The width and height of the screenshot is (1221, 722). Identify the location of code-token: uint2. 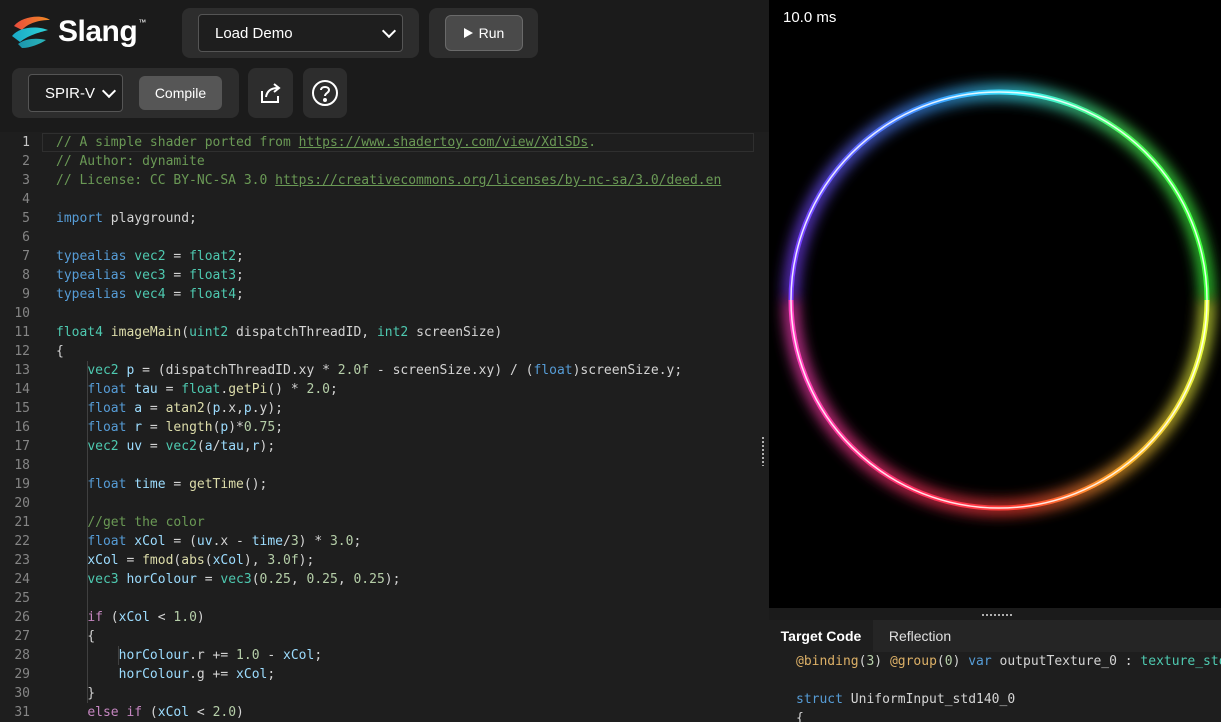
(209, 332).